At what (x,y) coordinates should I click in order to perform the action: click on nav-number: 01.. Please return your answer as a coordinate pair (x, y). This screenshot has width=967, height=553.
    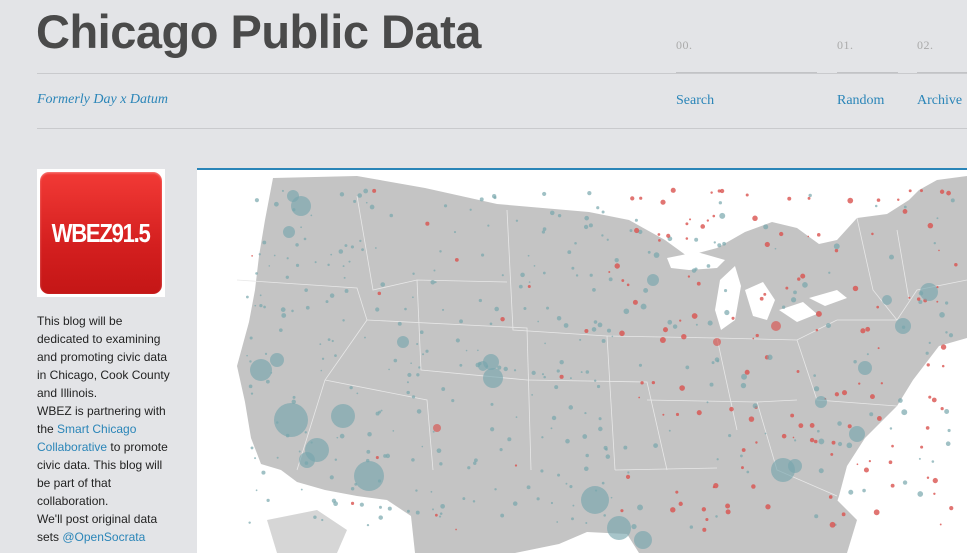
    Looking at the image, I should click on (845, 45).